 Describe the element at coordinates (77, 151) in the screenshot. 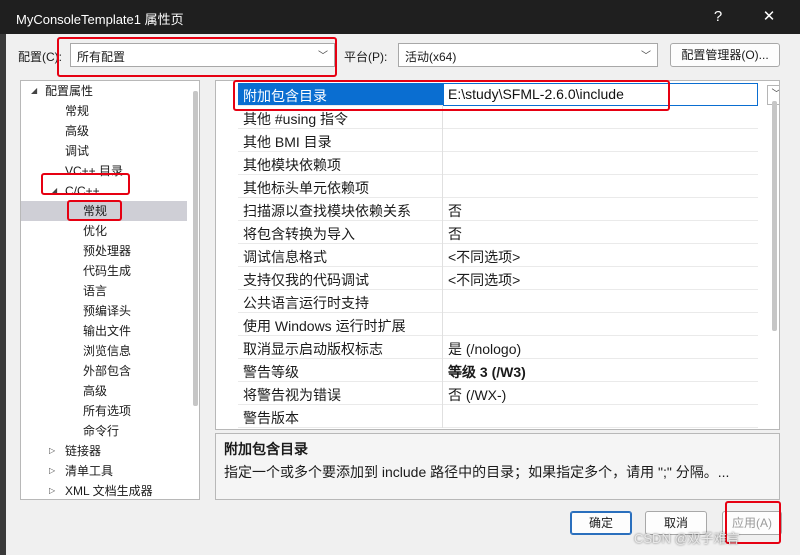

I see `tree-item-label: 调试` at that location.